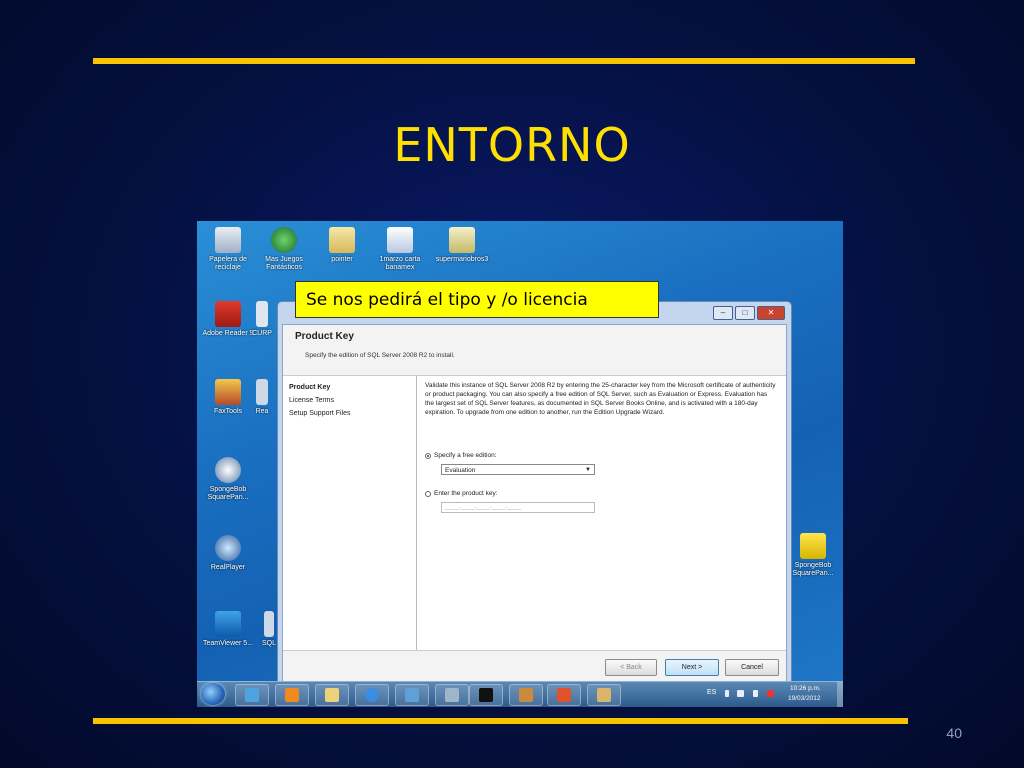  What do you see at coordinates (518, 507) in the screenshot?
I see `product-key-input: _____-_____-_____-_____-_____` at bounding box center [518, 507].